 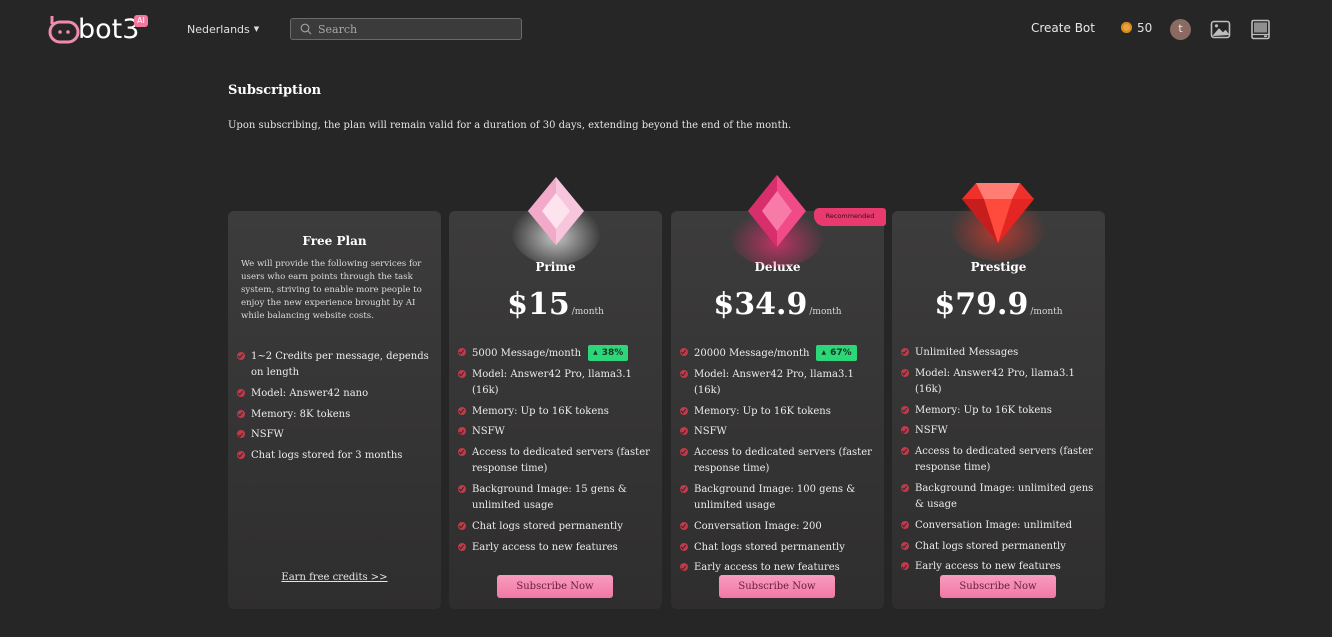 What do you see at coordinates (1220, 29) in the screenshot?
I see `image-gallery-icon` at bounding box center [1220, 29].